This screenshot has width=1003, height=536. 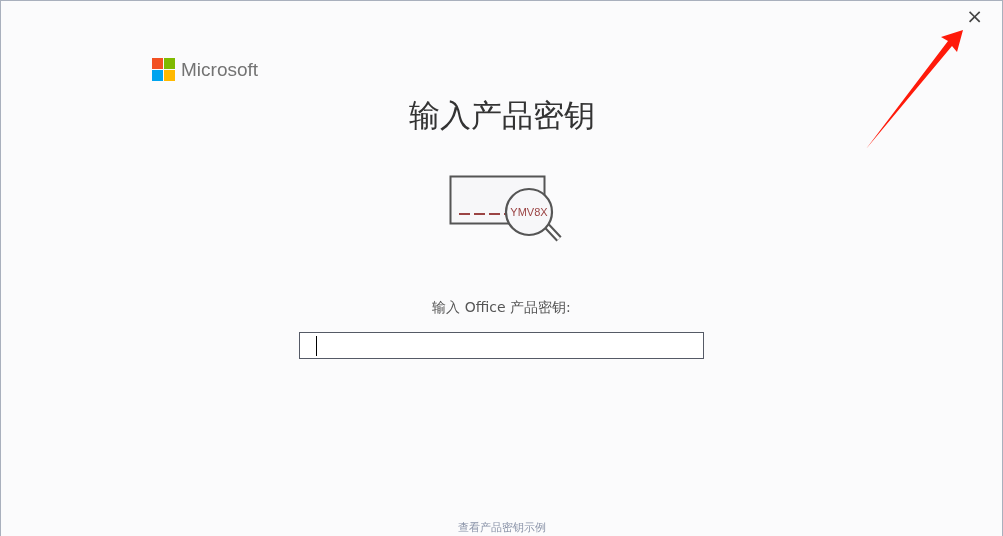 I want to click on brand-name: Microsoft, so click(x=220, y=69).